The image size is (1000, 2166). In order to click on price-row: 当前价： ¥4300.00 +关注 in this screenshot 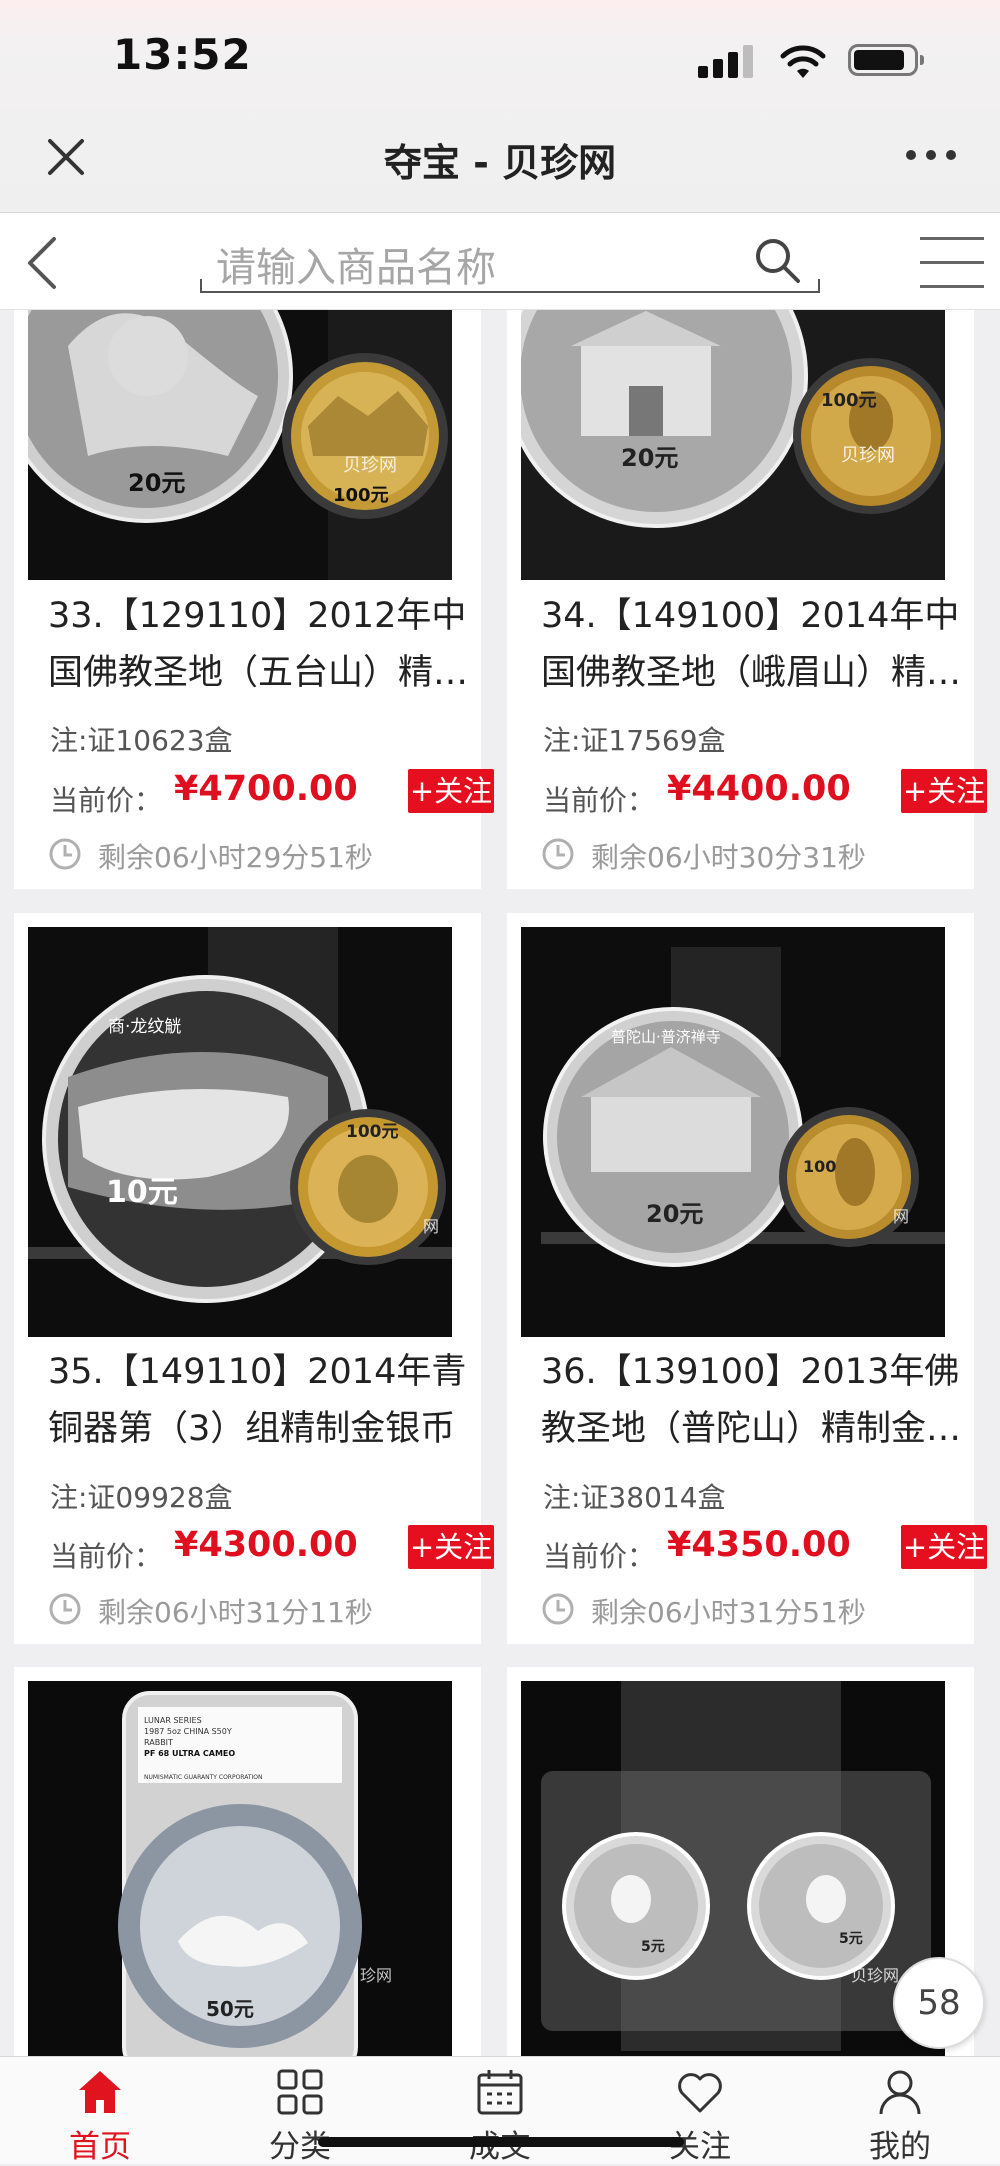, I will do `click(272, 1550)`.